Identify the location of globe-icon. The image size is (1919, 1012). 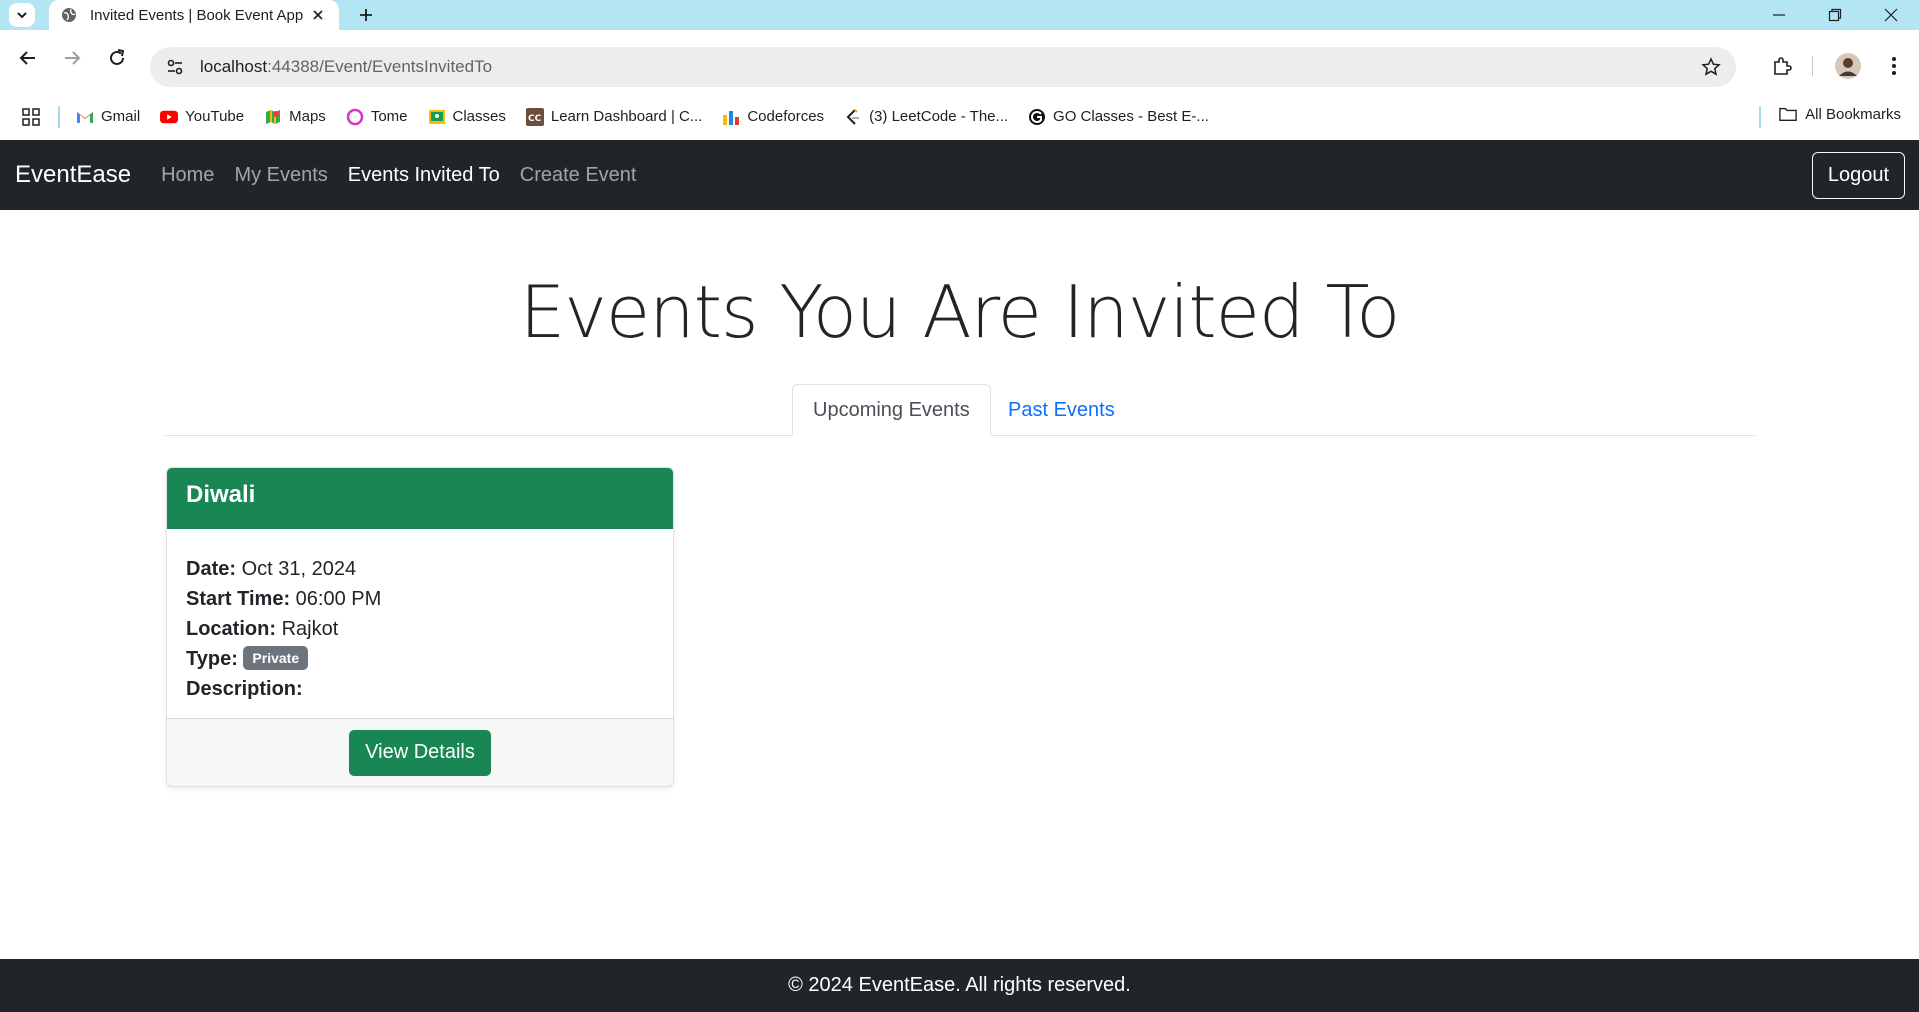
(69, 15).